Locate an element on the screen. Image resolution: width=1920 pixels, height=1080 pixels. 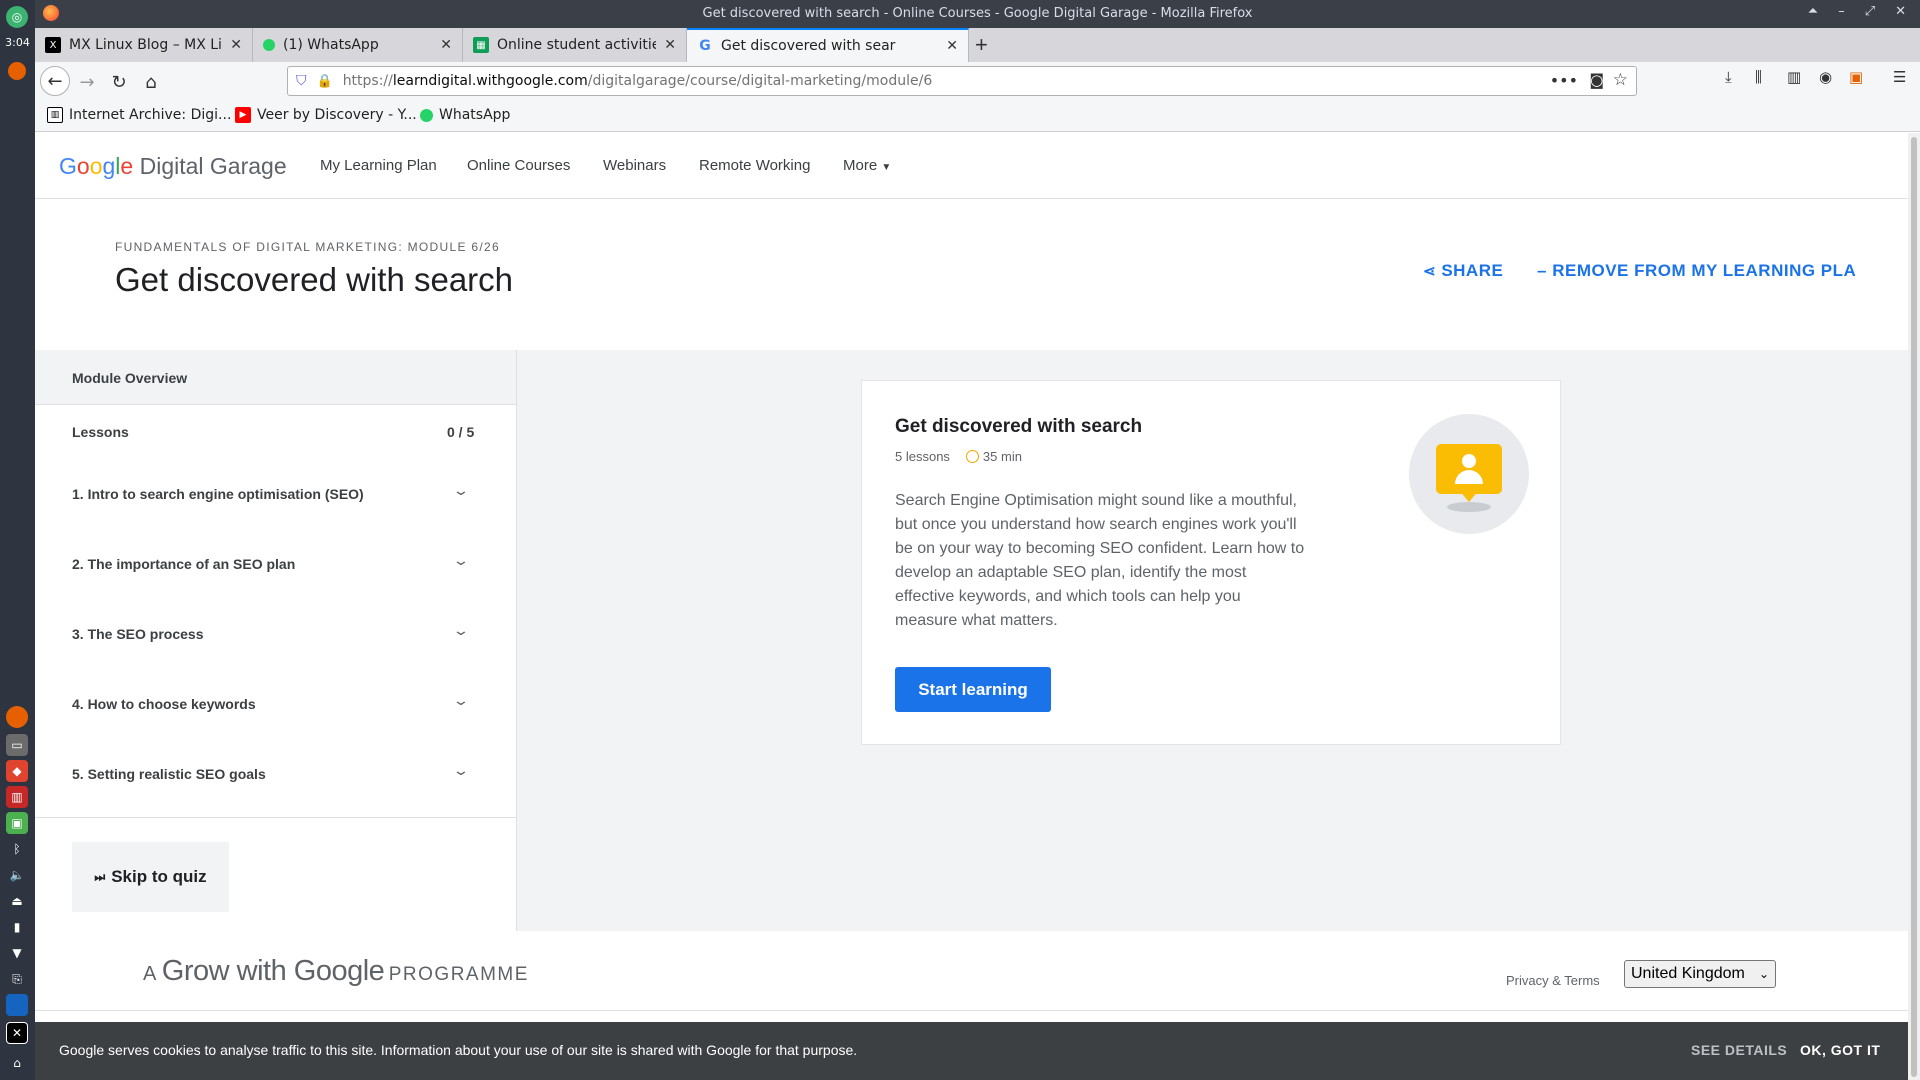
nav-my-learning-plan: My Learning Plan is located at coordinates (378, 165).